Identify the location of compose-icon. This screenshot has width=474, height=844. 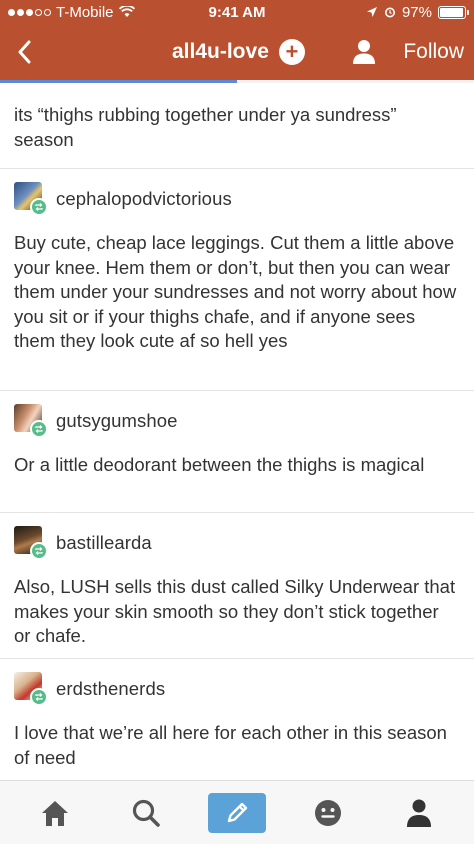
(237, 812).